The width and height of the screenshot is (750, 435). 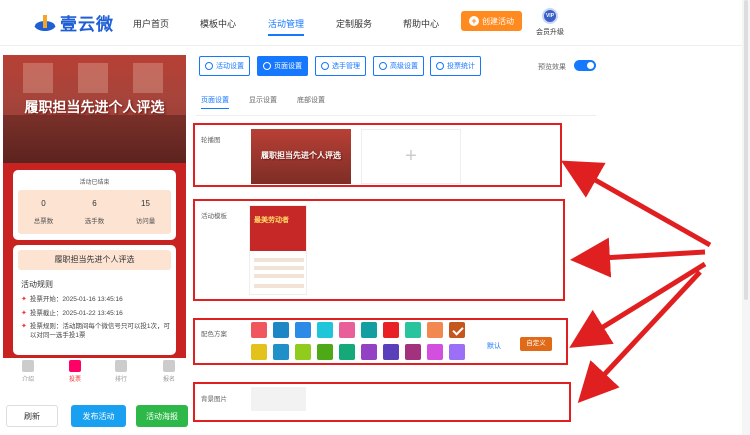 I want to click on arrow-to-background, so click(x=639, y=336).